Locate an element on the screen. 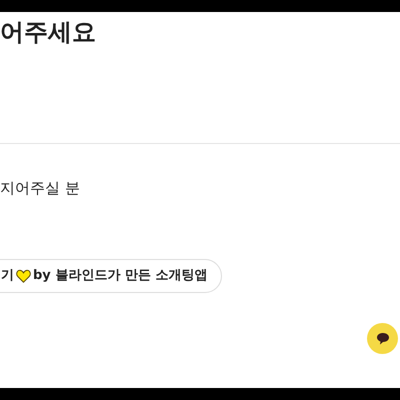  app-banner-link: 기 by 블라인드가 만든 소개팅앱 is located at coordinates (111, 276).